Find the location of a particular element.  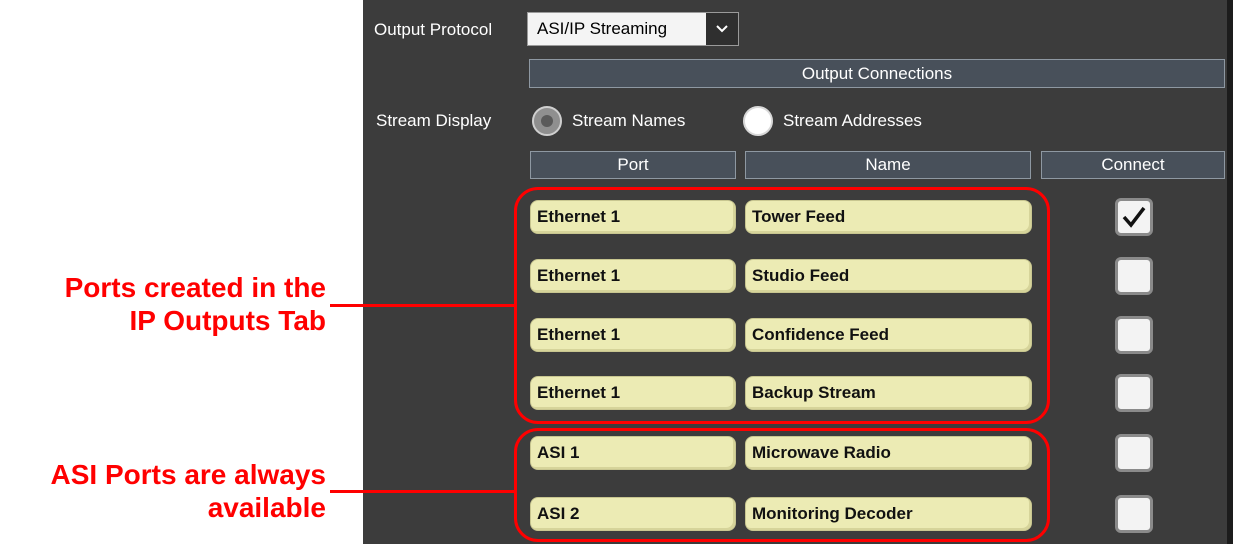

ip-ports-callout: Ports created in the IP Outputs Tab is located at coordinates (163, 304).